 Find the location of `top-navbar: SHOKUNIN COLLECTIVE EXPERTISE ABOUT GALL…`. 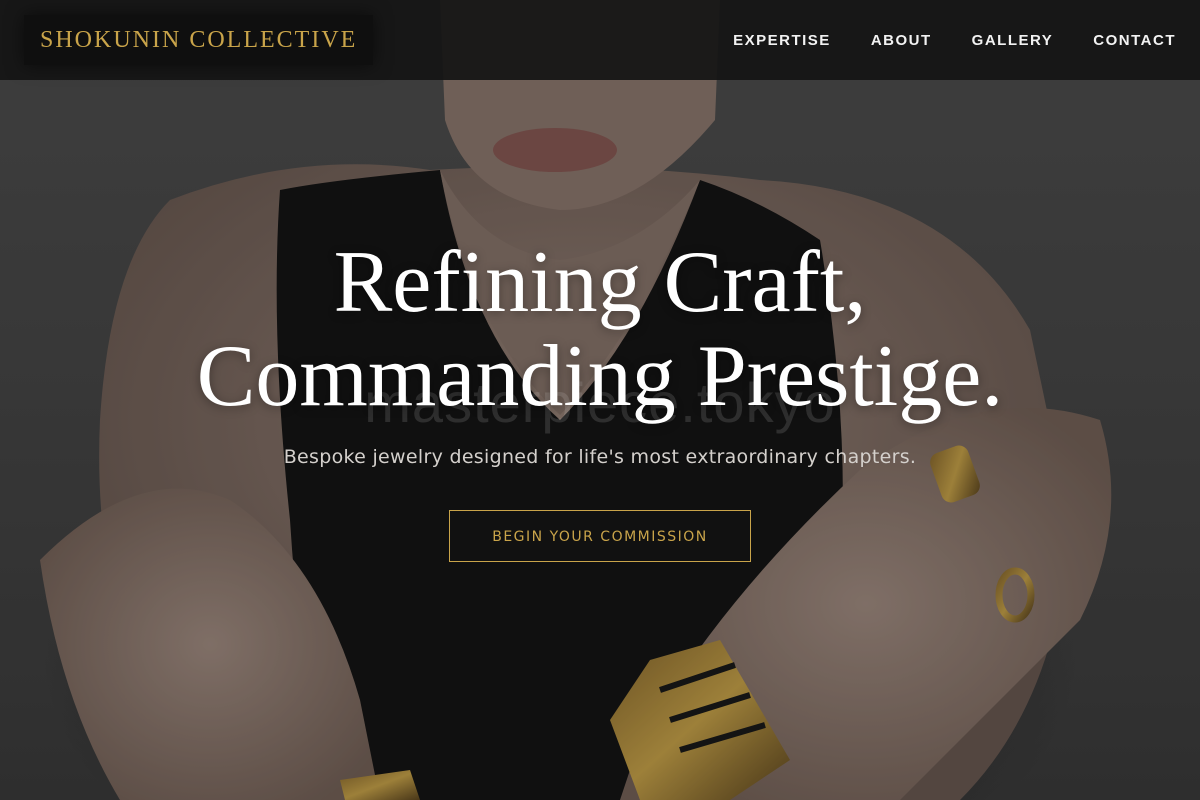

top-navbar: SHOKUNIN COLLECTIVE EXPERTISE ABOUT GALL… is located at coordinates (600, 40).